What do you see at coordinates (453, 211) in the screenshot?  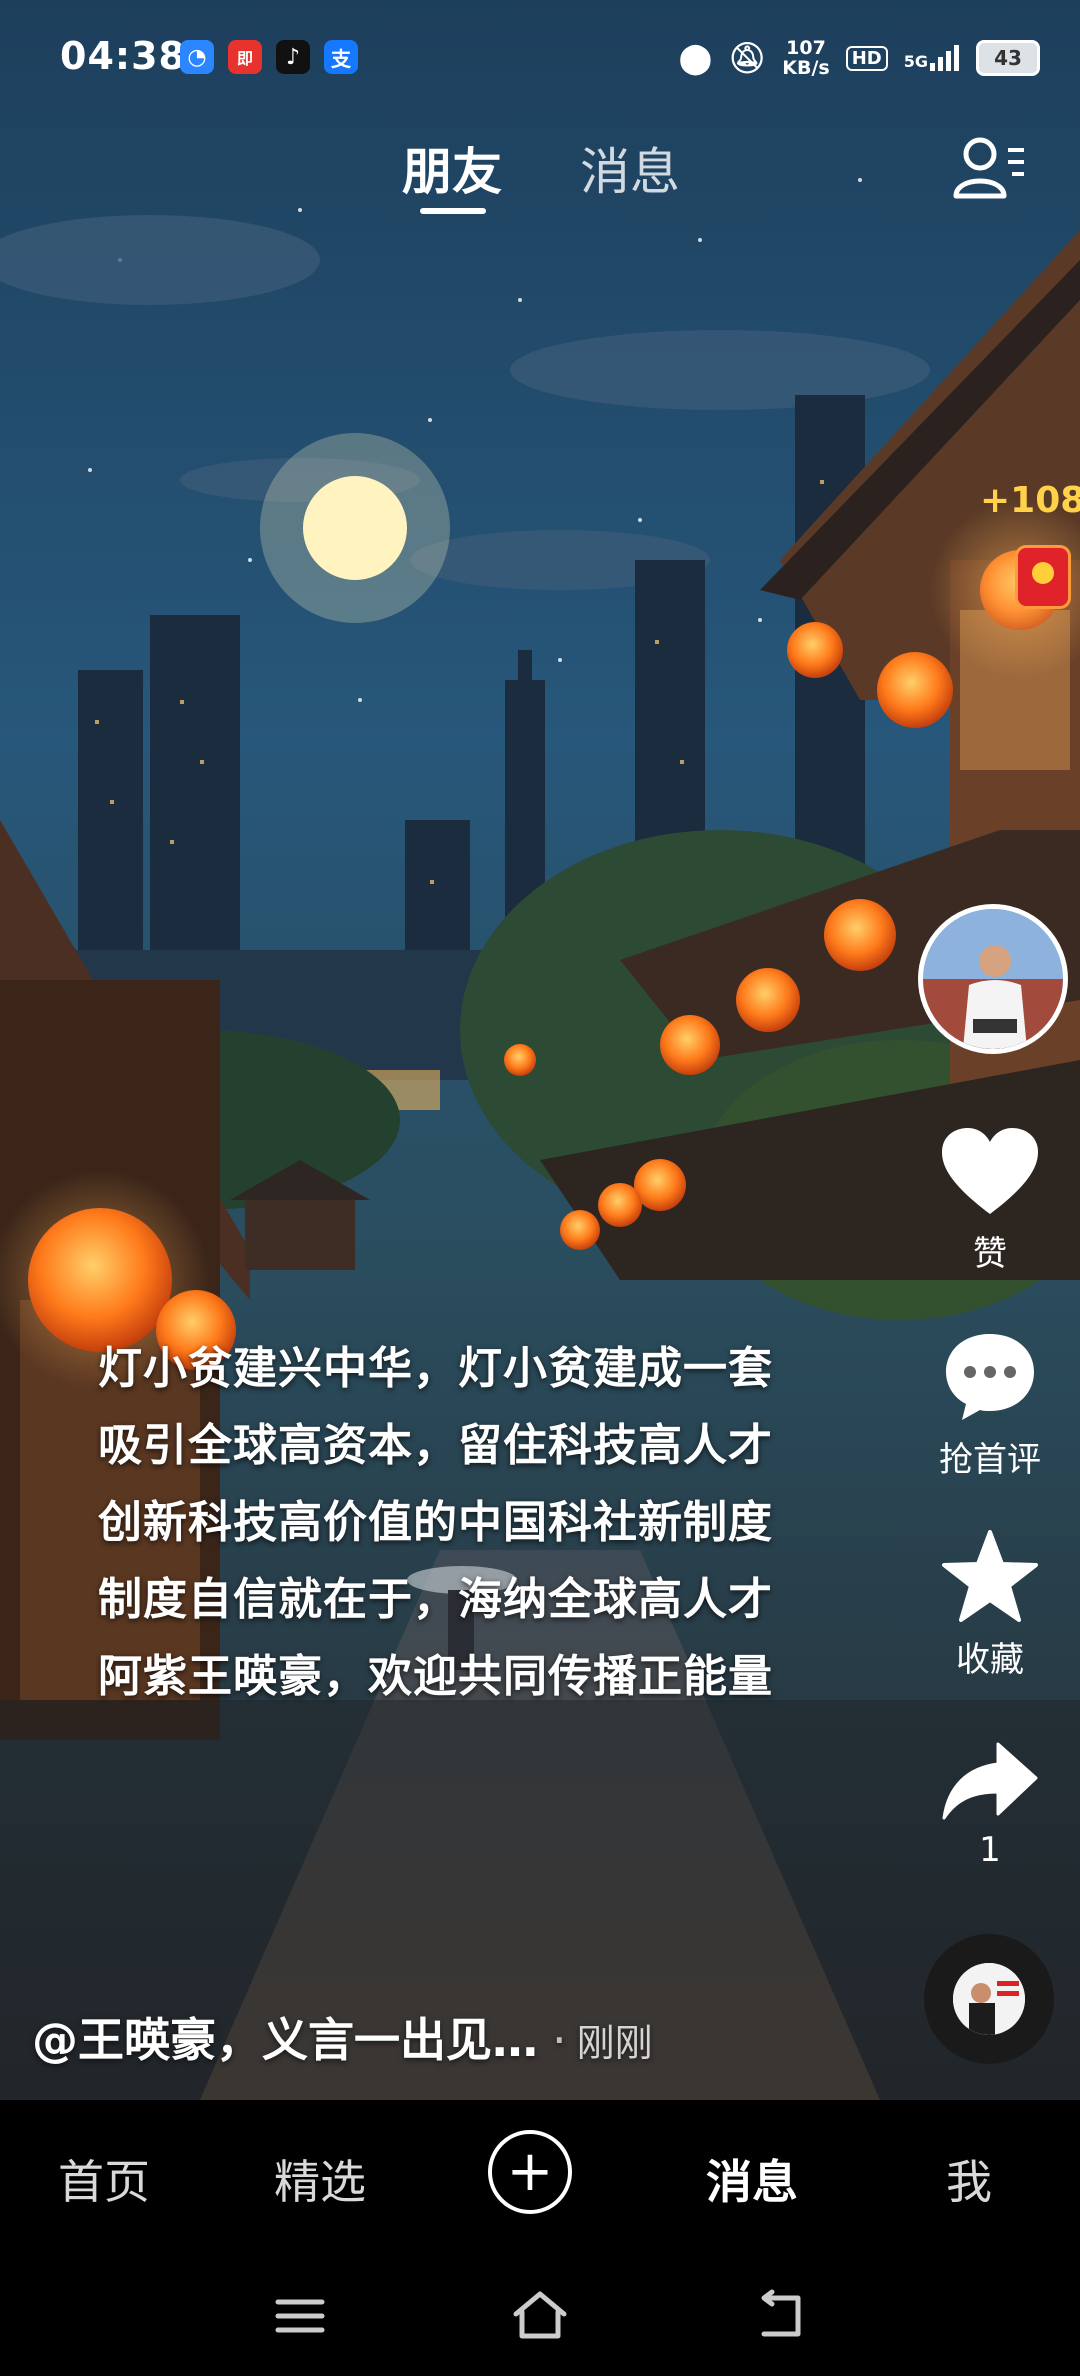 I see `active-tab-indicator` at bounding box center [453, 211].